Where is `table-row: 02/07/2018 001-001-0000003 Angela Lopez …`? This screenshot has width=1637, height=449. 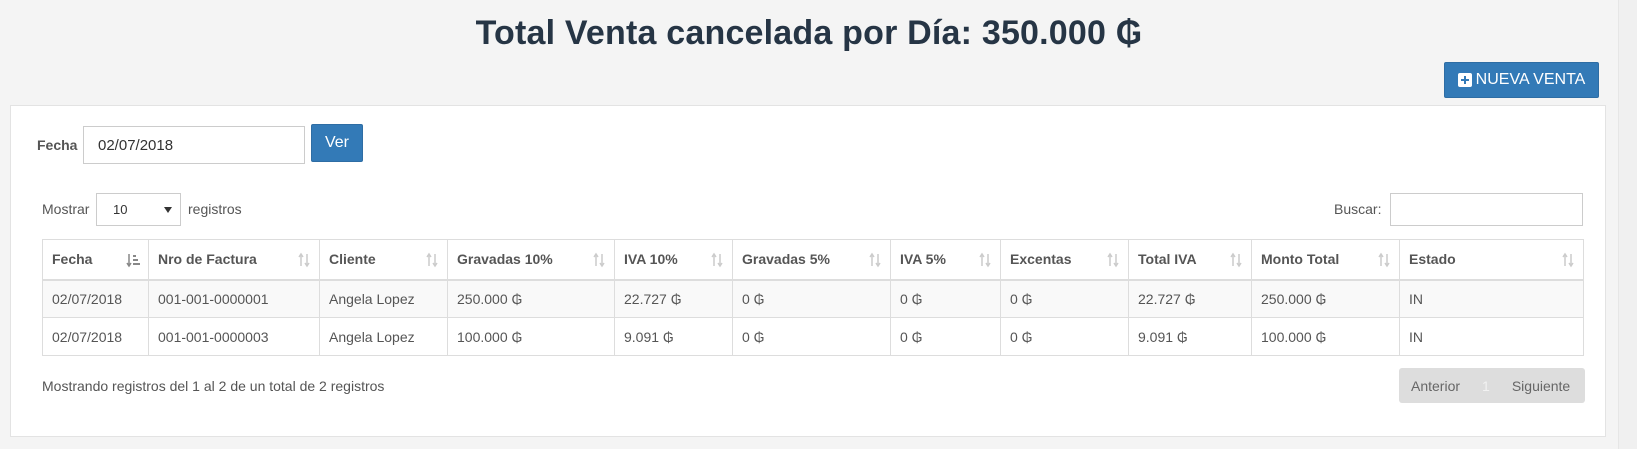 table-row: 02/07/2018 001-001-0000003 Angela Lopez … is located at coordinates (813, 336).